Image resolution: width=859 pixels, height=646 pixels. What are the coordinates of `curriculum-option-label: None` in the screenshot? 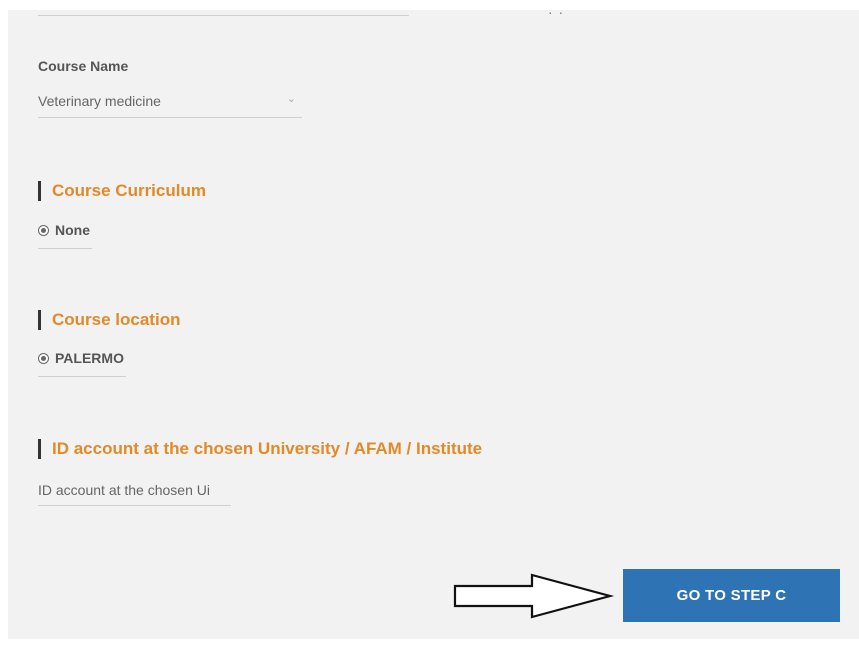 It's located at (72, 230).